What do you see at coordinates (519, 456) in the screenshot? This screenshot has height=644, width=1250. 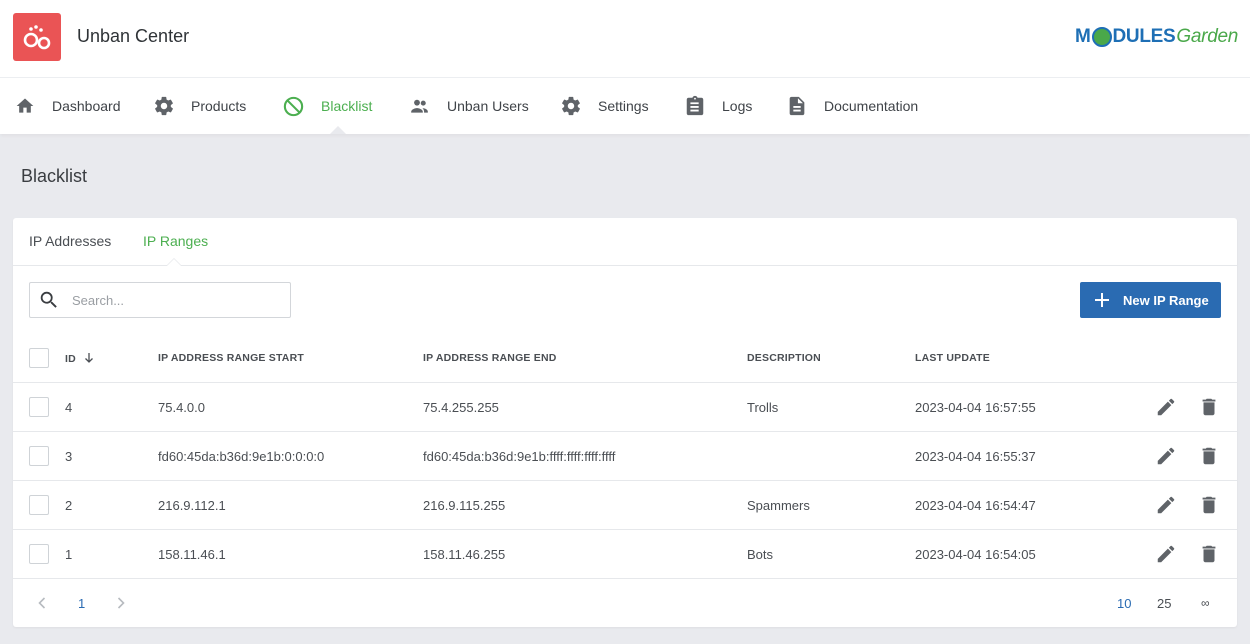 I see `cell-range-end: fd60:45da:b36d:9e1b:ffff:ffff:ffff:ffff` at bounding box center [519, 456].